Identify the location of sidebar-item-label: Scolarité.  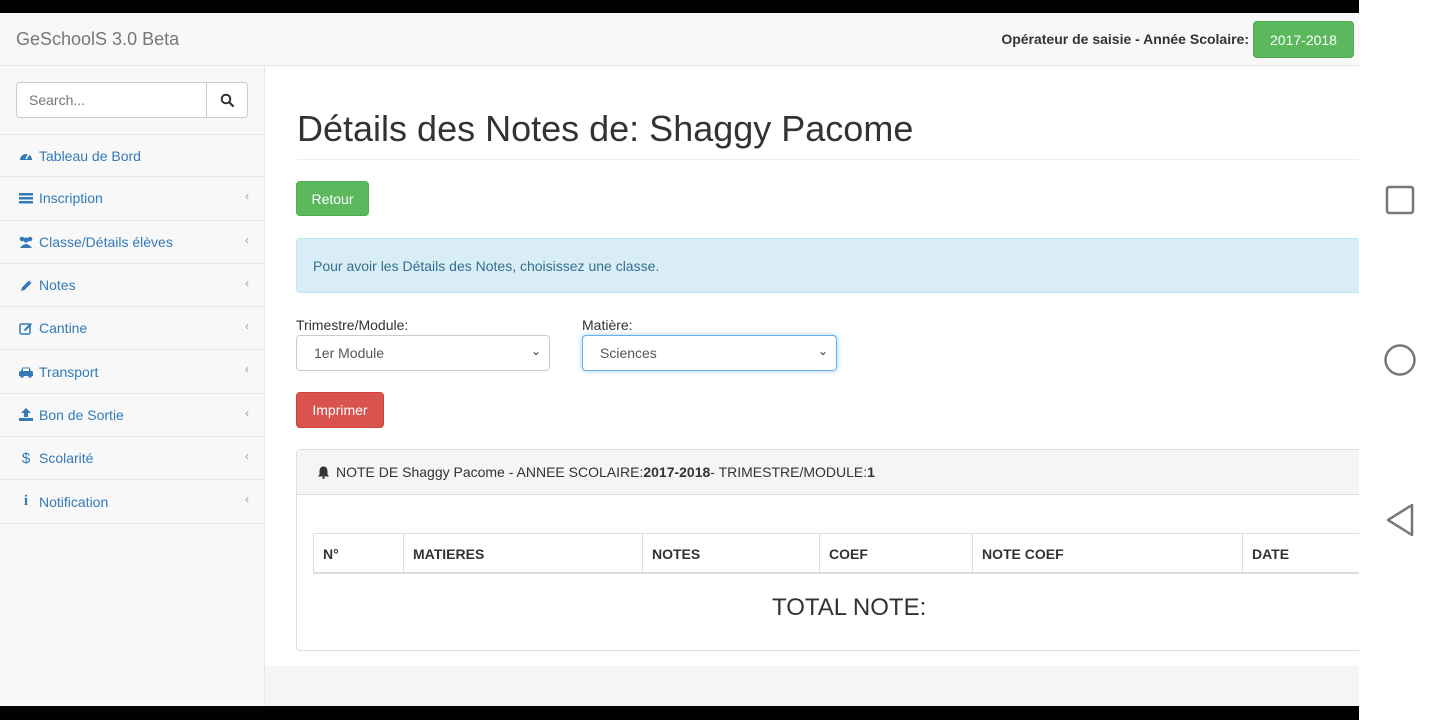
(66, 458).